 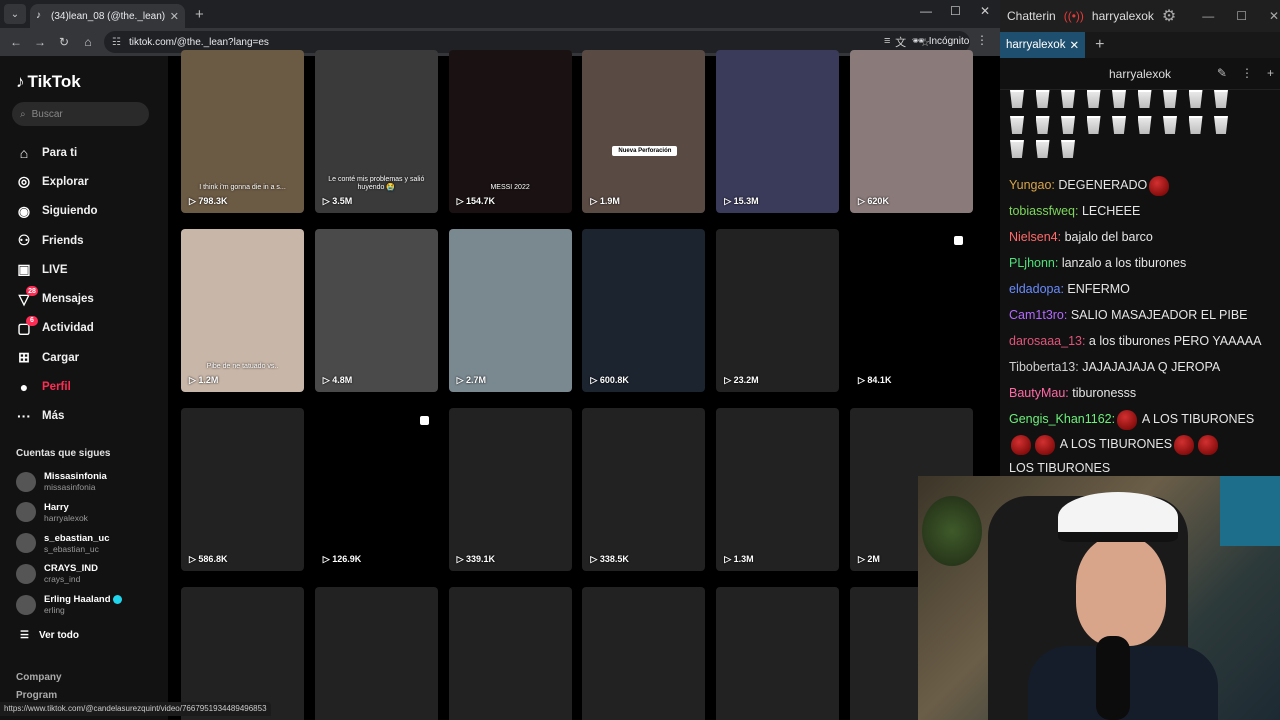 I want to click on account-handle: crays_ind, so click(x=62, y=579).